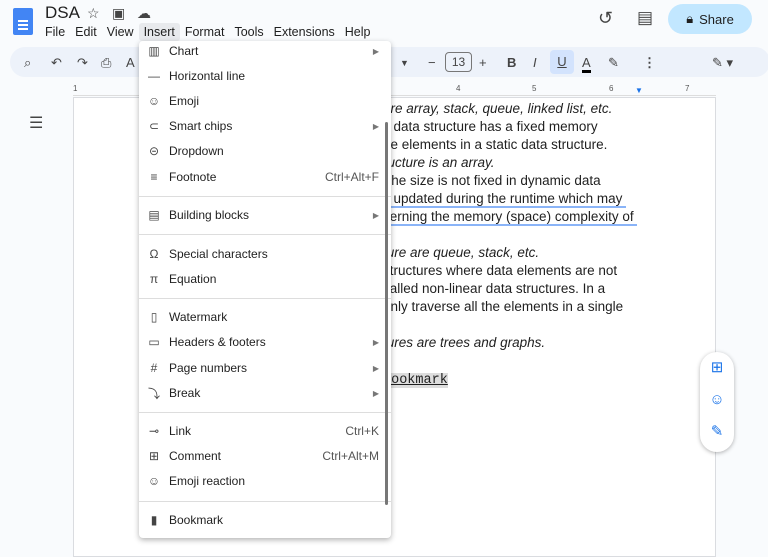  What do you see at coordinates (439, 162) in the screenshot?
I see `document-line: ructure is an array.` at bounding box center [439, 162].